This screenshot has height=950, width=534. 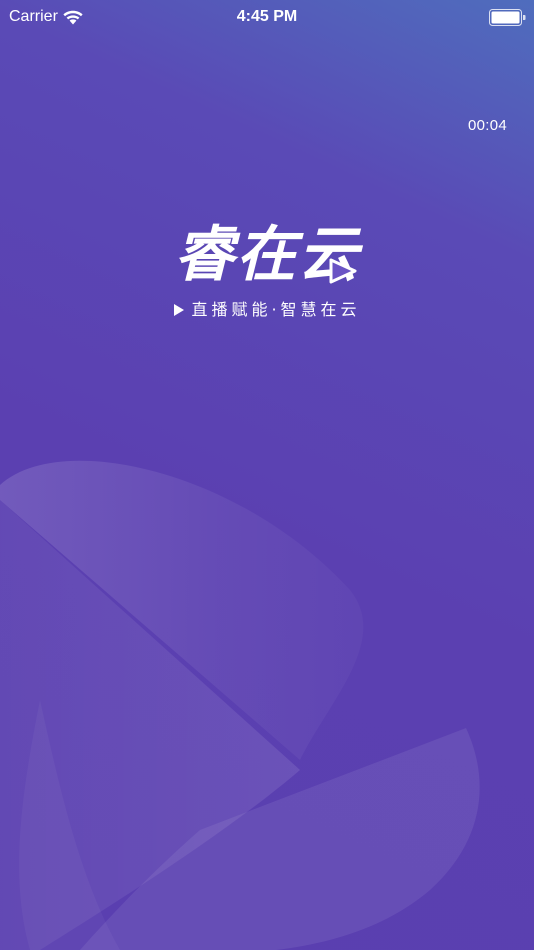 I want to click on tagline: 直播赋能·智慧在云, so click(x=267, y=310).